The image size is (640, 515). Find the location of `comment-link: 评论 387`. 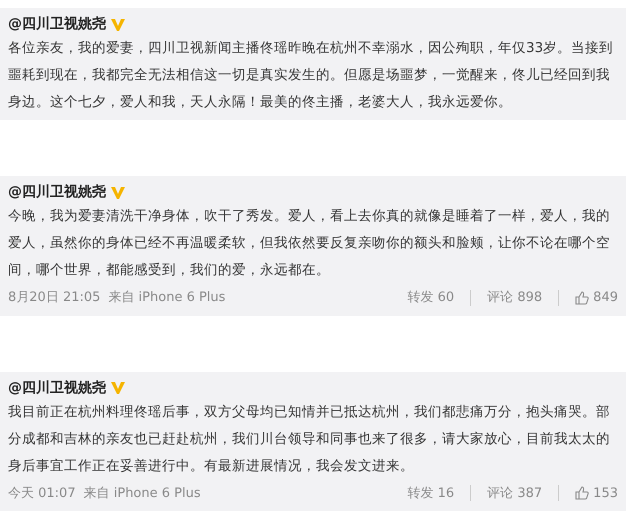

comment-link: 评论 387 is located at coordinates (514, 493).